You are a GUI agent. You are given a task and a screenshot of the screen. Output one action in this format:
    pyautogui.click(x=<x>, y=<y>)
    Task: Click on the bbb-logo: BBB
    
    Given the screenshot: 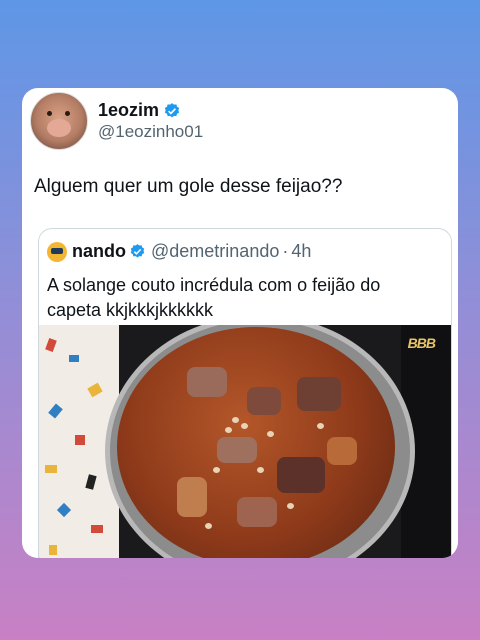 What is the action you would take?
    pyautogui.click(x=421, y=343)
    